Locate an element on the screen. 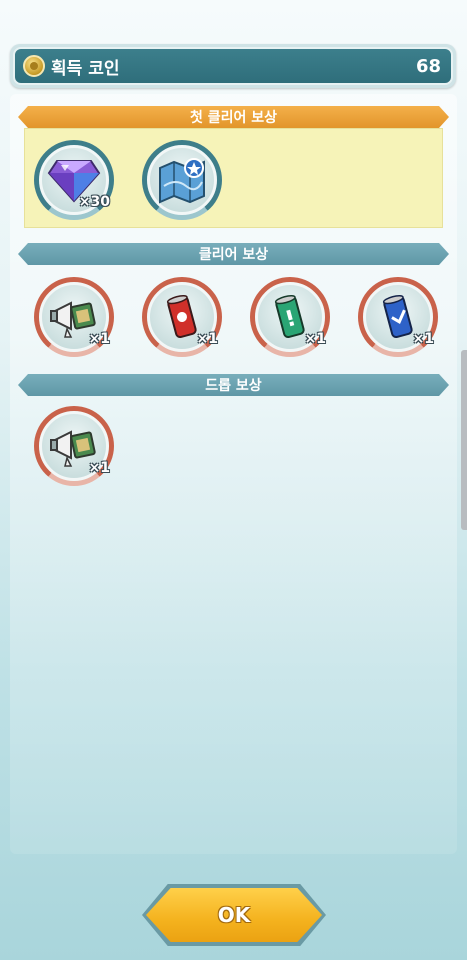 This screenshot has height=960, width=467. reward-map is located at coordinates (182, 180).